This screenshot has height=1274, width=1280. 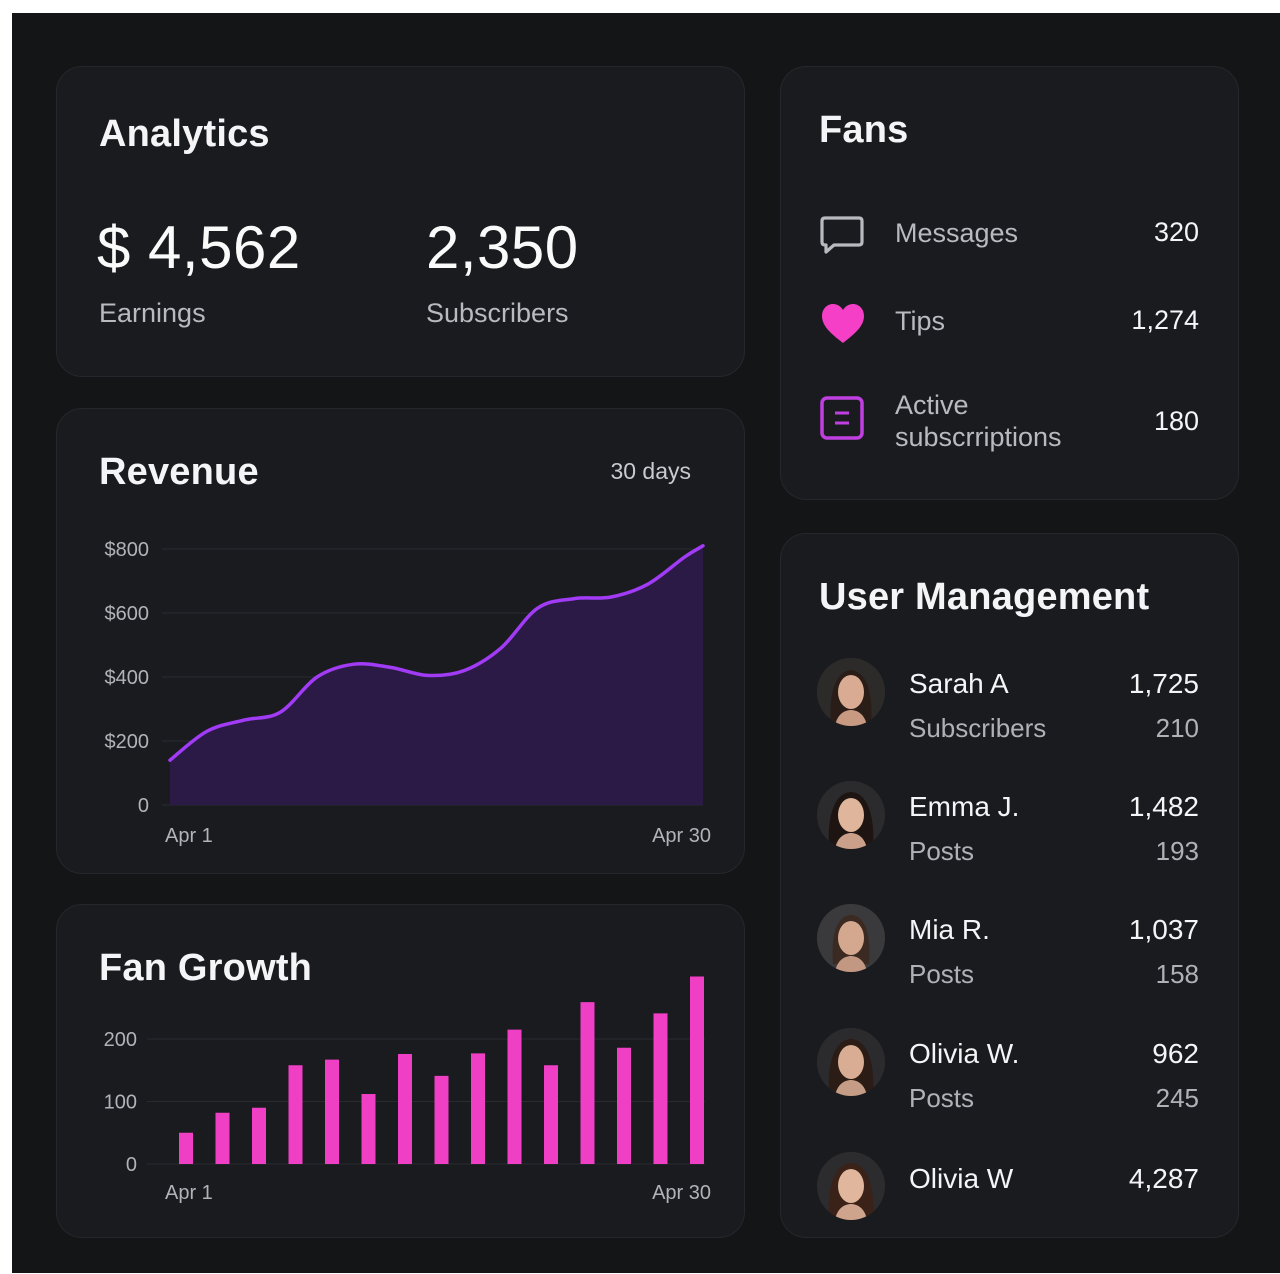 I want to click on y-tick-label: 200, so click(x=120, y=1040).